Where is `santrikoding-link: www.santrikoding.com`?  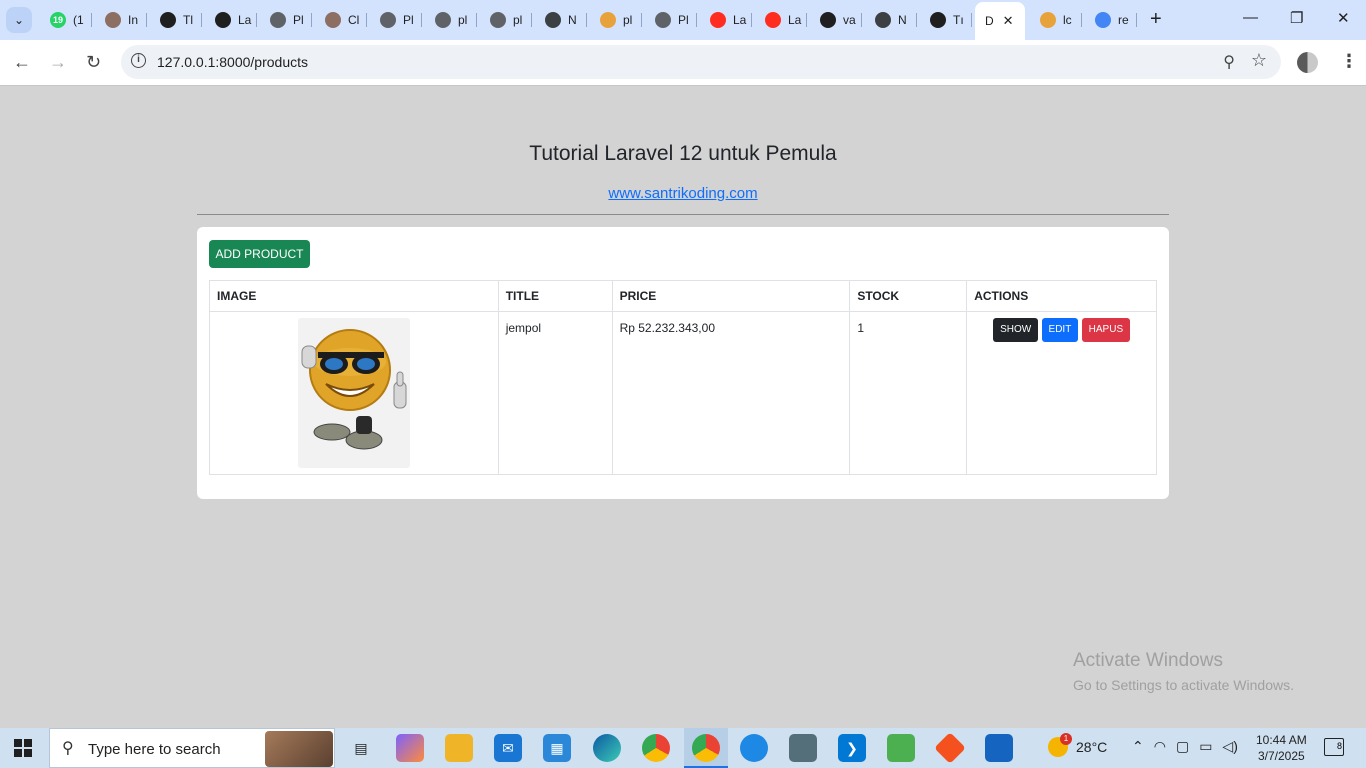
santrikoding-link: www.santrikoding.com is located at coordinates (683, 193).